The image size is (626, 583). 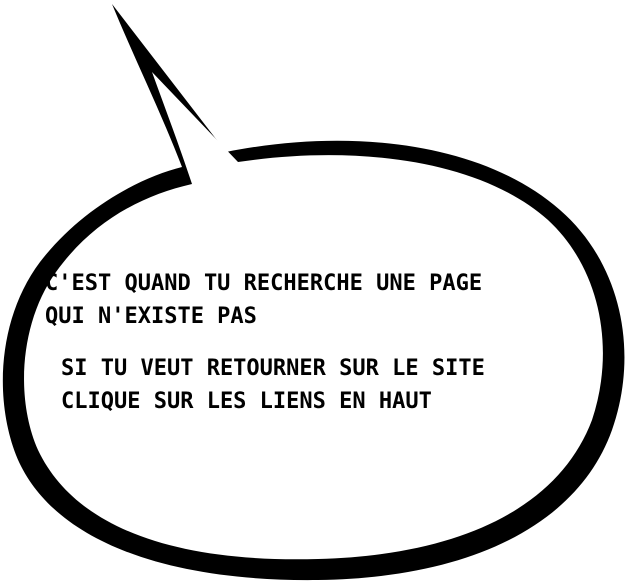 I want to click on message-line-2: QUI N'EXISTE PAS, so click(x=151, y=316).